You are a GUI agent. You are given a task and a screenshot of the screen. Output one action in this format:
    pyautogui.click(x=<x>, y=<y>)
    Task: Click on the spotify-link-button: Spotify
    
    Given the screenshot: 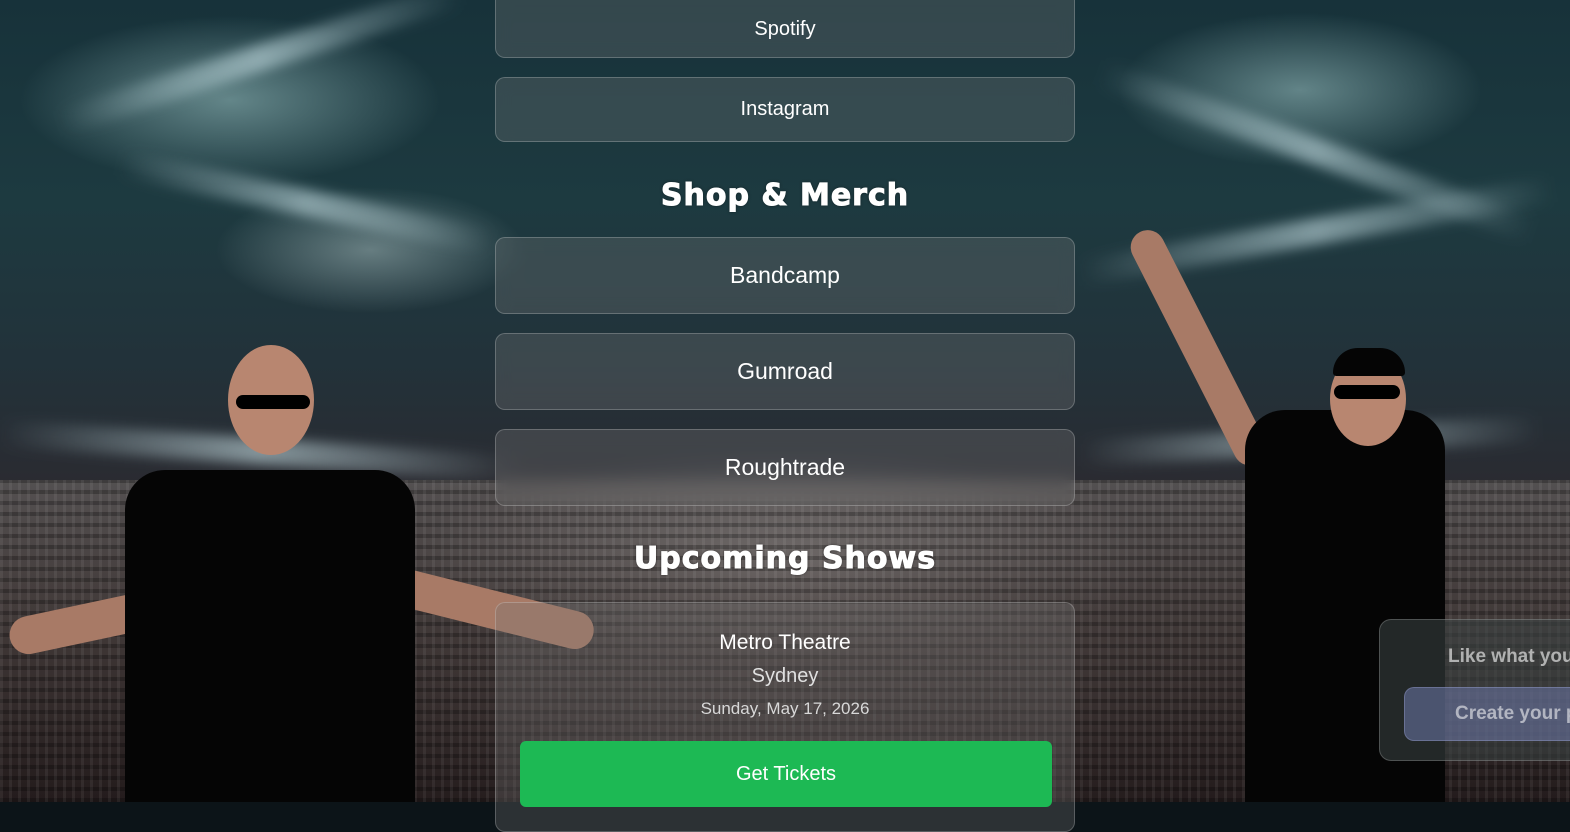 What is the action you would take?
    pyautogui.click(x=785, y=29)
    